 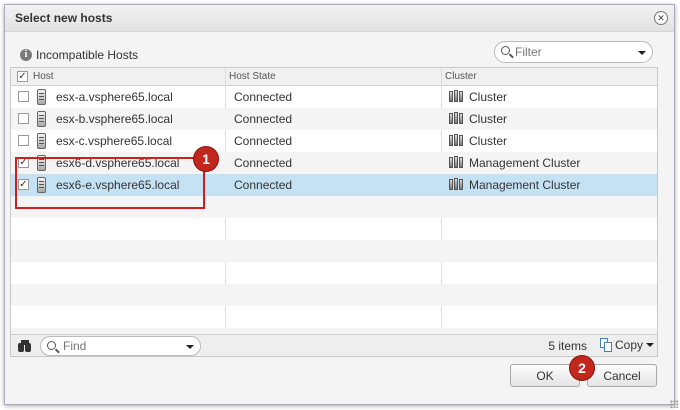 I want to click on find-input, so click(x=118, y=346).